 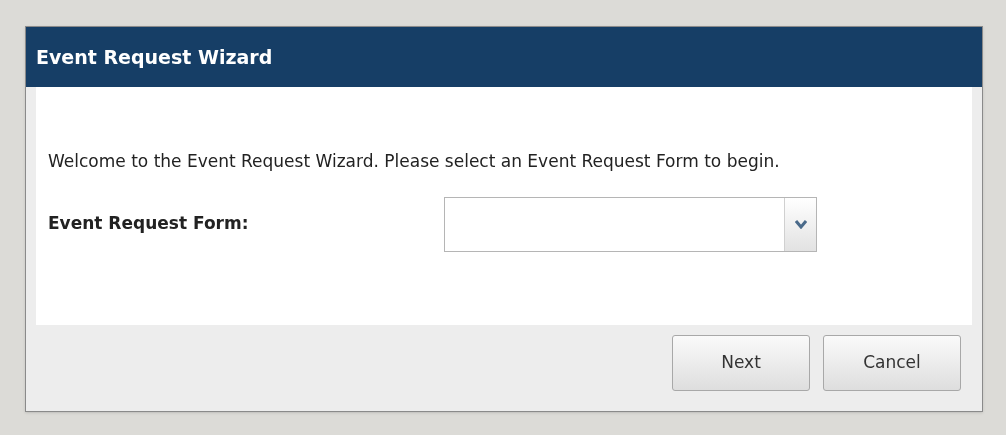 I want to click on intro-text: Welcome to the Event Request Wizard. Please select an Event Request Form to begin., so click(x=414, y=161).